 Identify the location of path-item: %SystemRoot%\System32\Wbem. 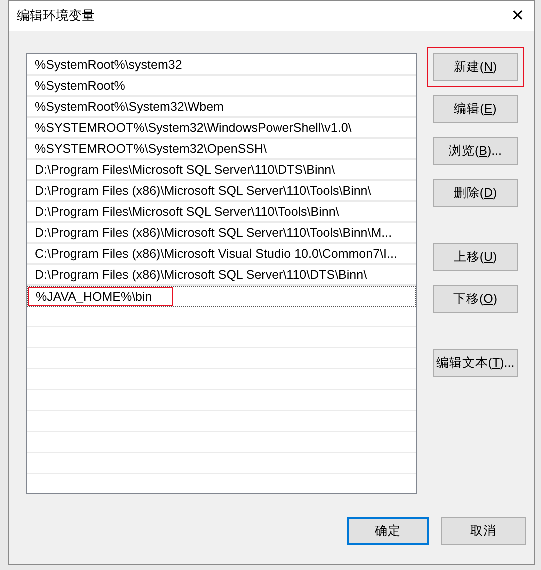
(125, 107).